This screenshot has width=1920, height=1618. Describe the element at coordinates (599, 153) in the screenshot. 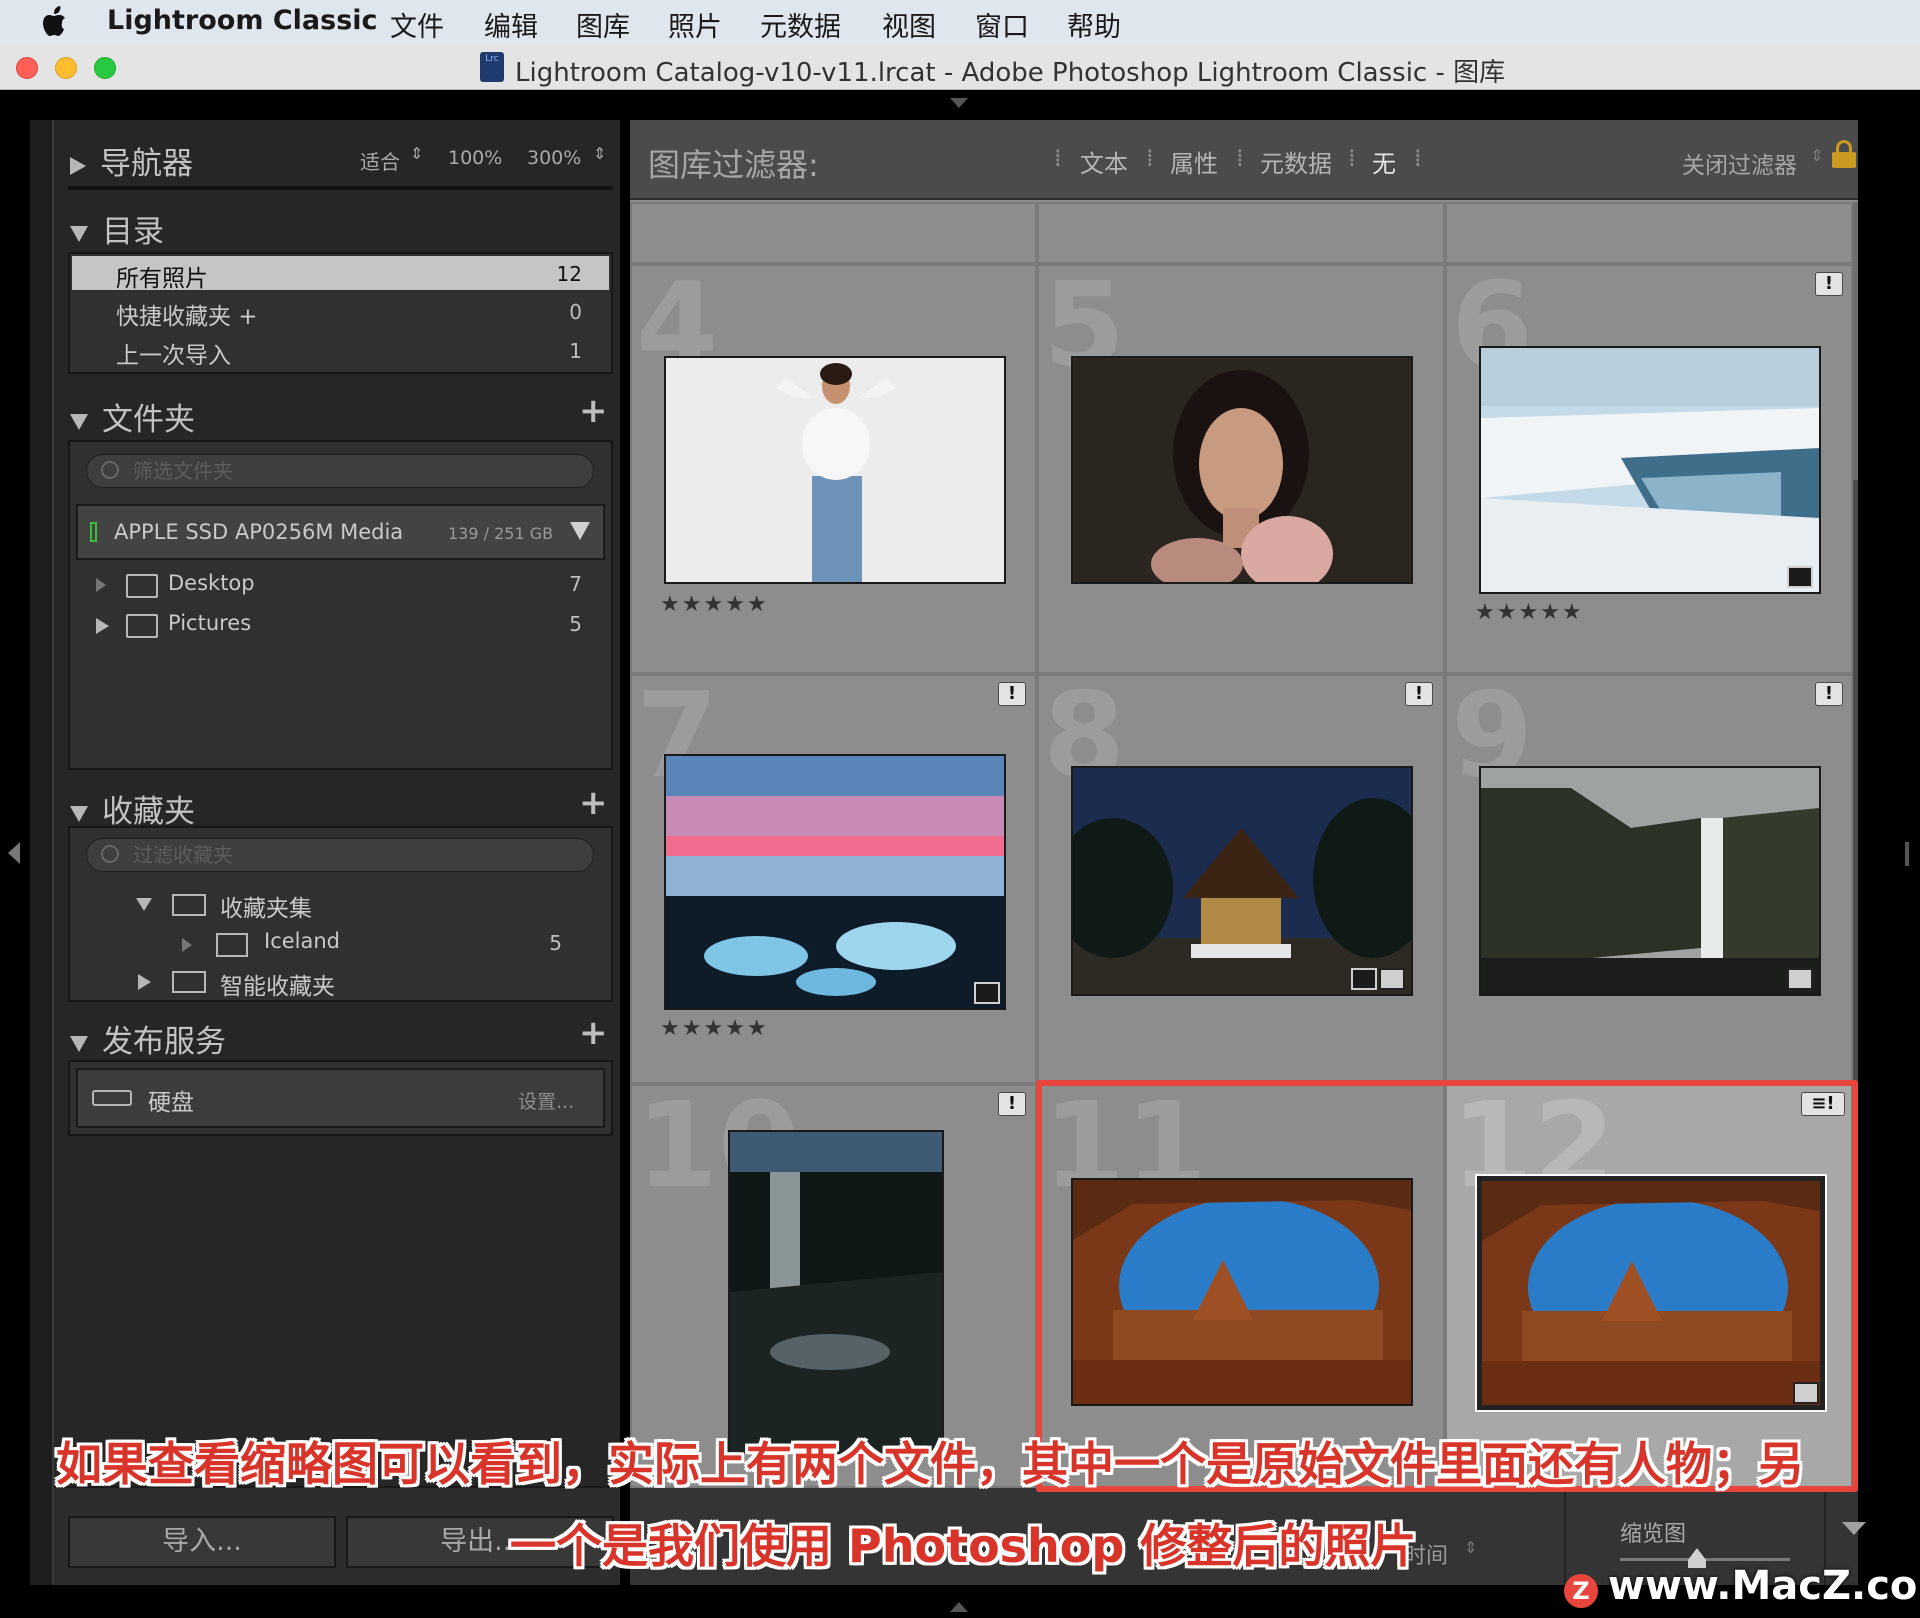

I see `zoom-stepper-icon: ⇕` at that location.